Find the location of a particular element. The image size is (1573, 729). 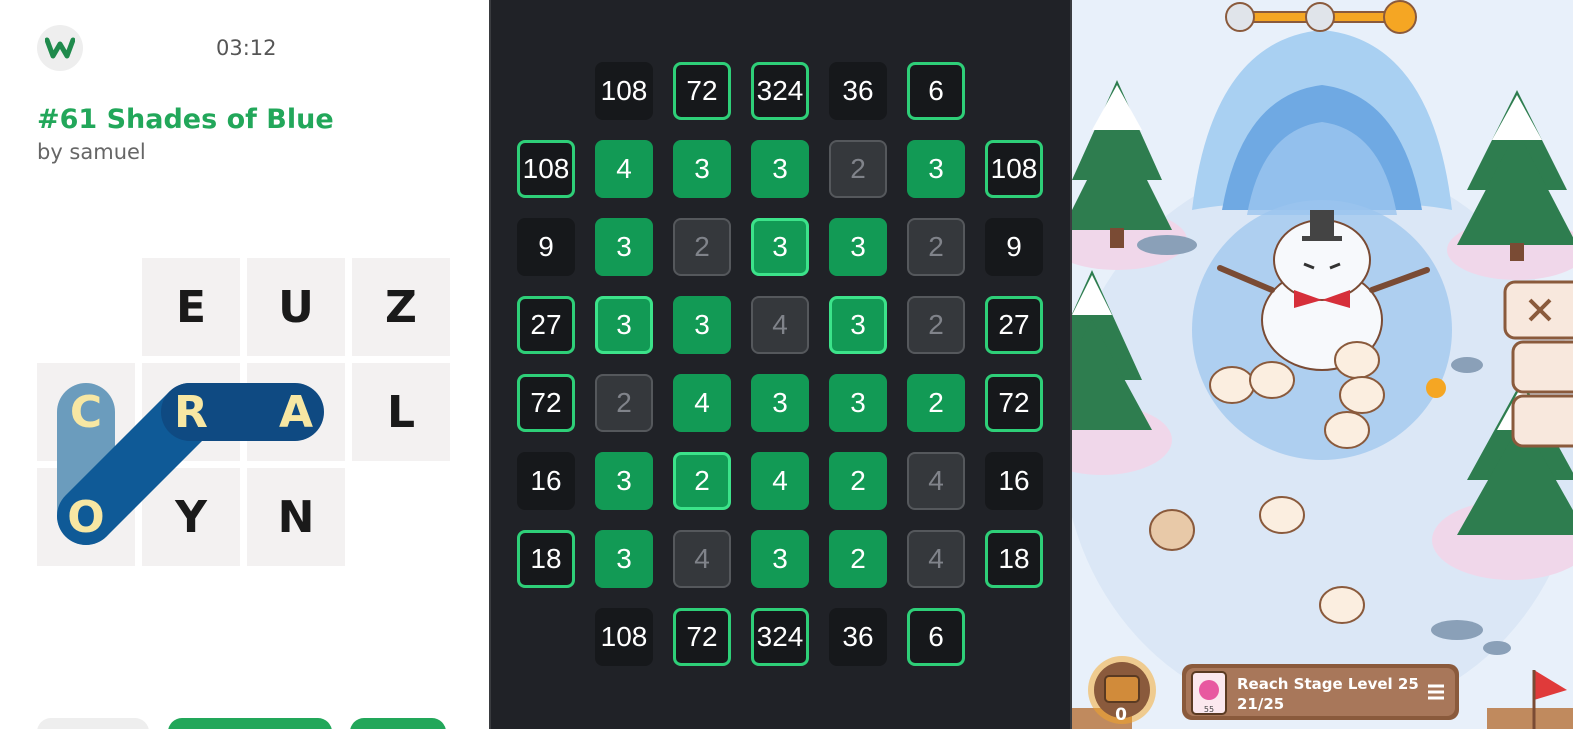

selected-letter: A is located at coordinates (296, 412).